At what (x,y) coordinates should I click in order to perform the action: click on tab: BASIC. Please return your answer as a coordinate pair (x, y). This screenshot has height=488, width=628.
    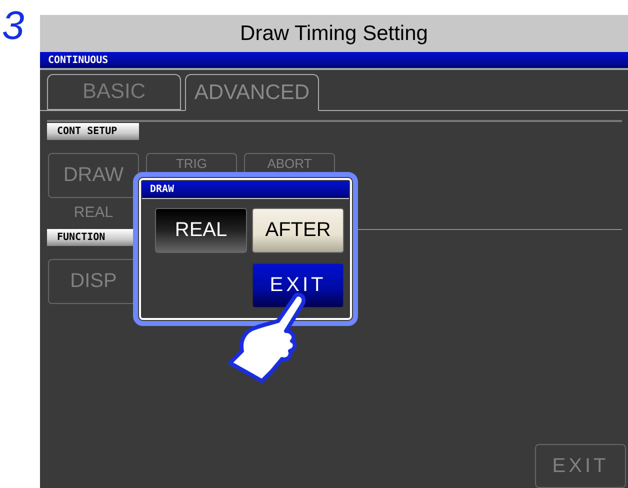
    Looking at the image, I should click on (114, 92).